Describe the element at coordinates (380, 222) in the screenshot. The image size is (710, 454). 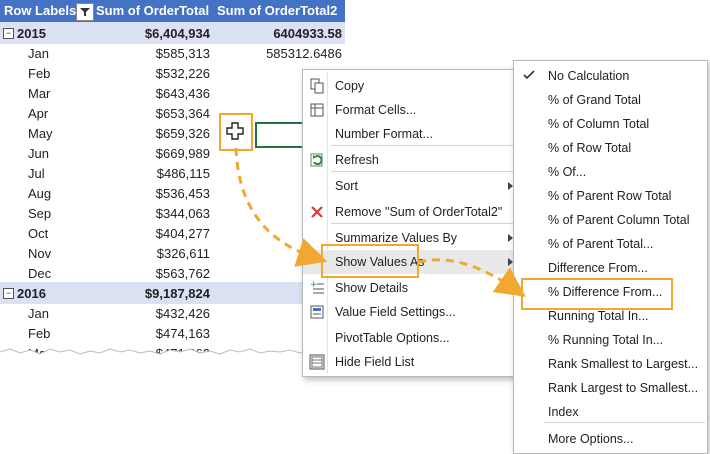
I see `callout-arrows` at that location.